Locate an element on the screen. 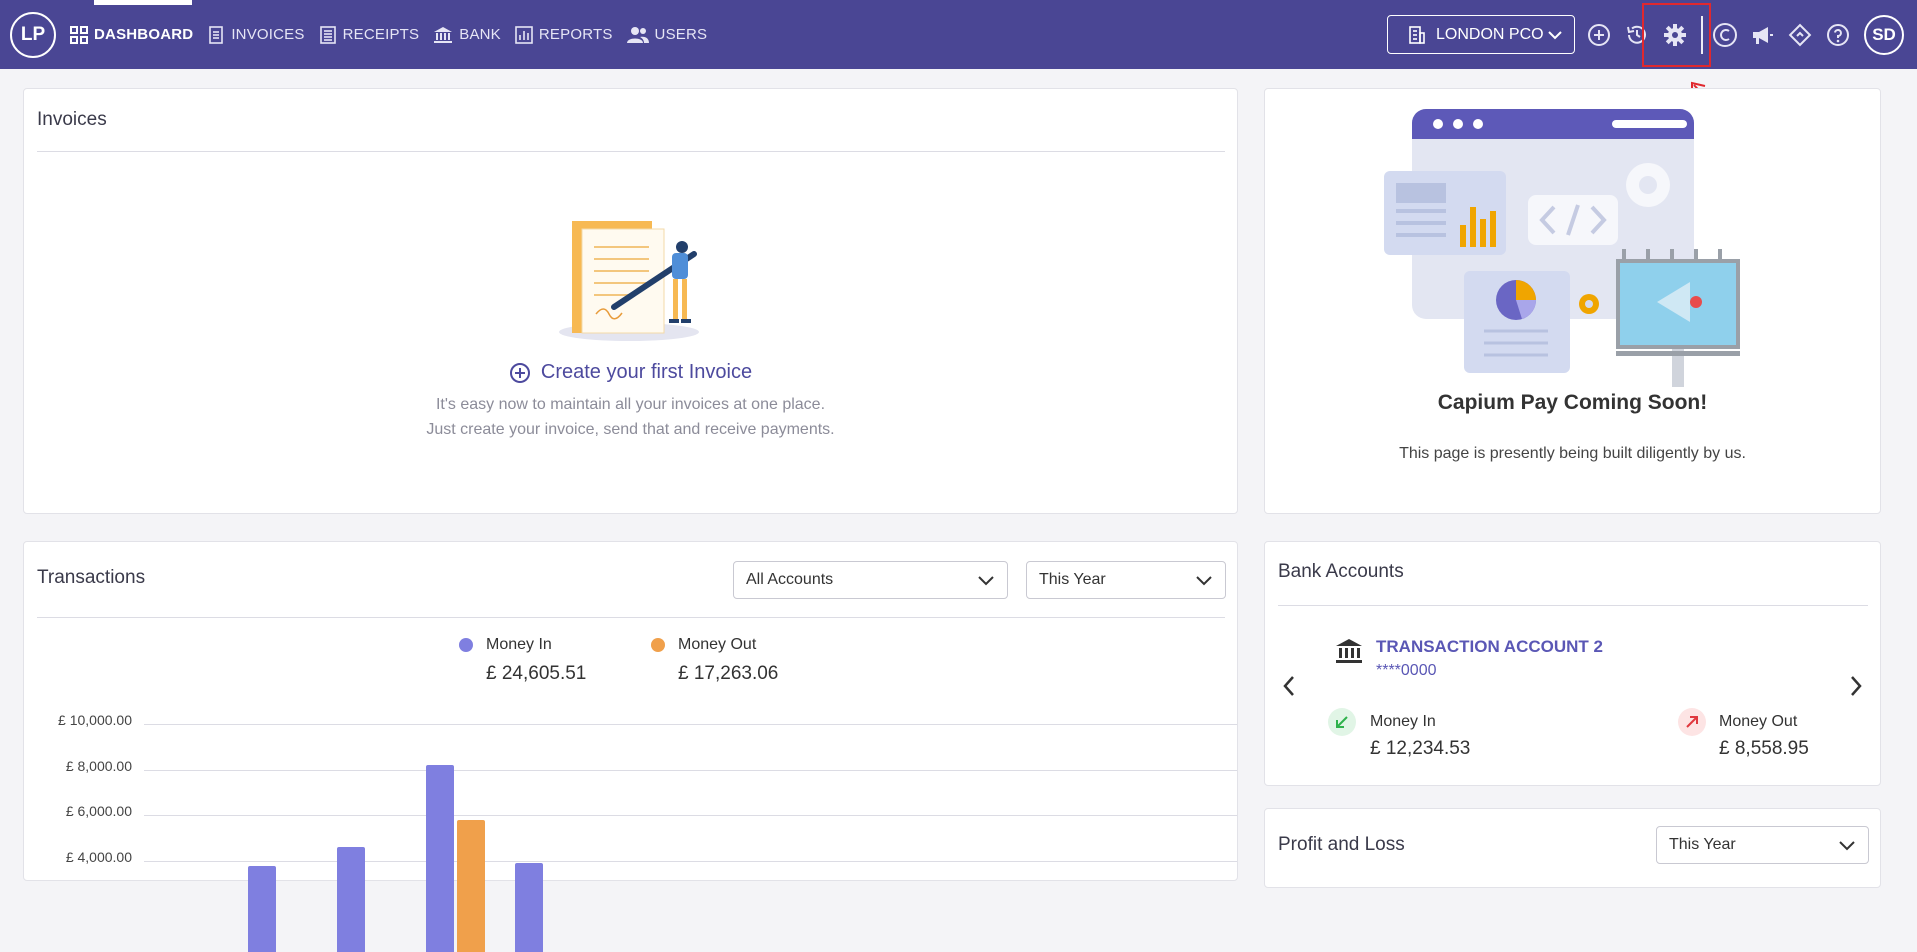 This screenshot has width=1917, height=952. nav-bank-label: BANK is located at coordinates (480, 34).